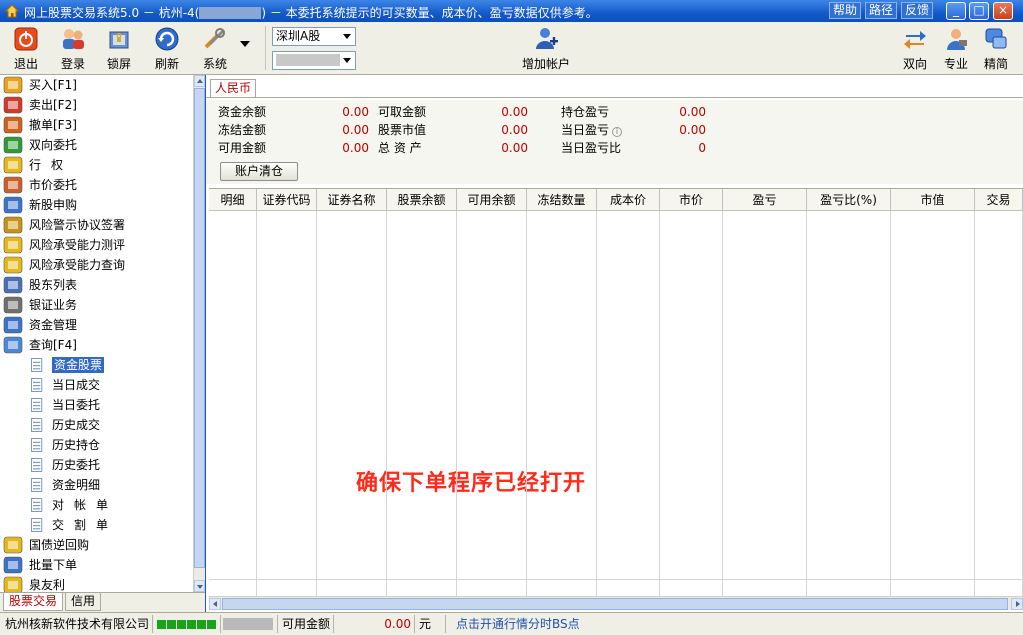 The image size is (1023, 635). Describe the element at coordinates (119, 47) in the screenshot. I see `lock-screen-button: 锁屏` at that location.